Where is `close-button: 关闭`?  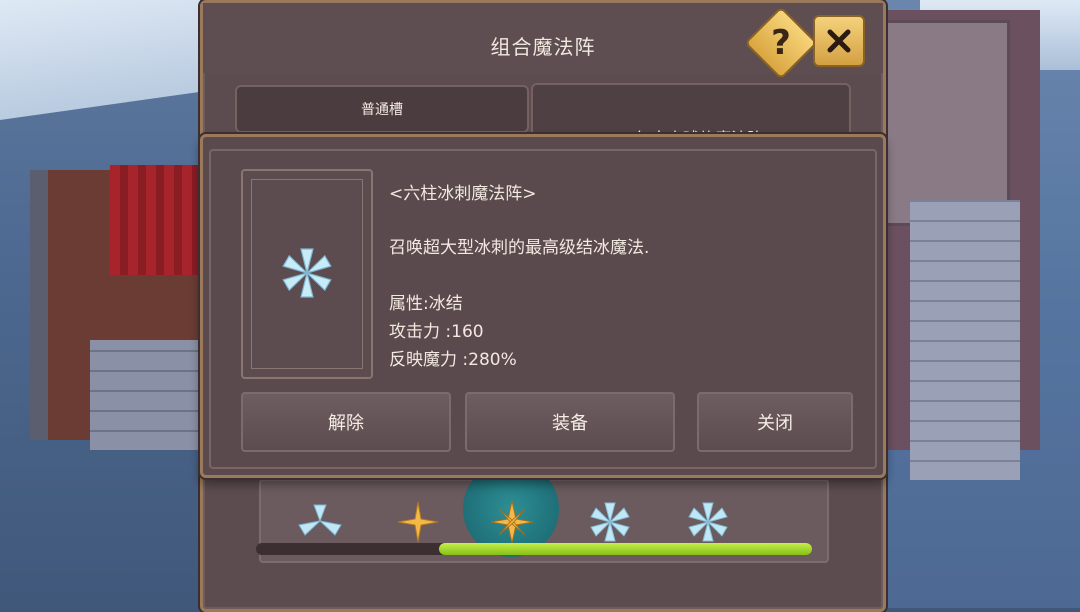 close-button: 关闭 is located at coordinates (775, 422).